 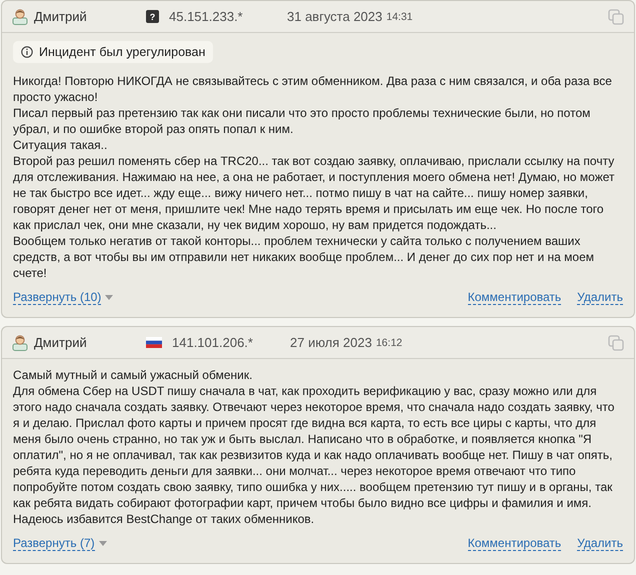 What do you see at coordinates (206, 16) in the screenshot?
I see `ip-address: 45.151.233.*` at bounding box center [206, 16].